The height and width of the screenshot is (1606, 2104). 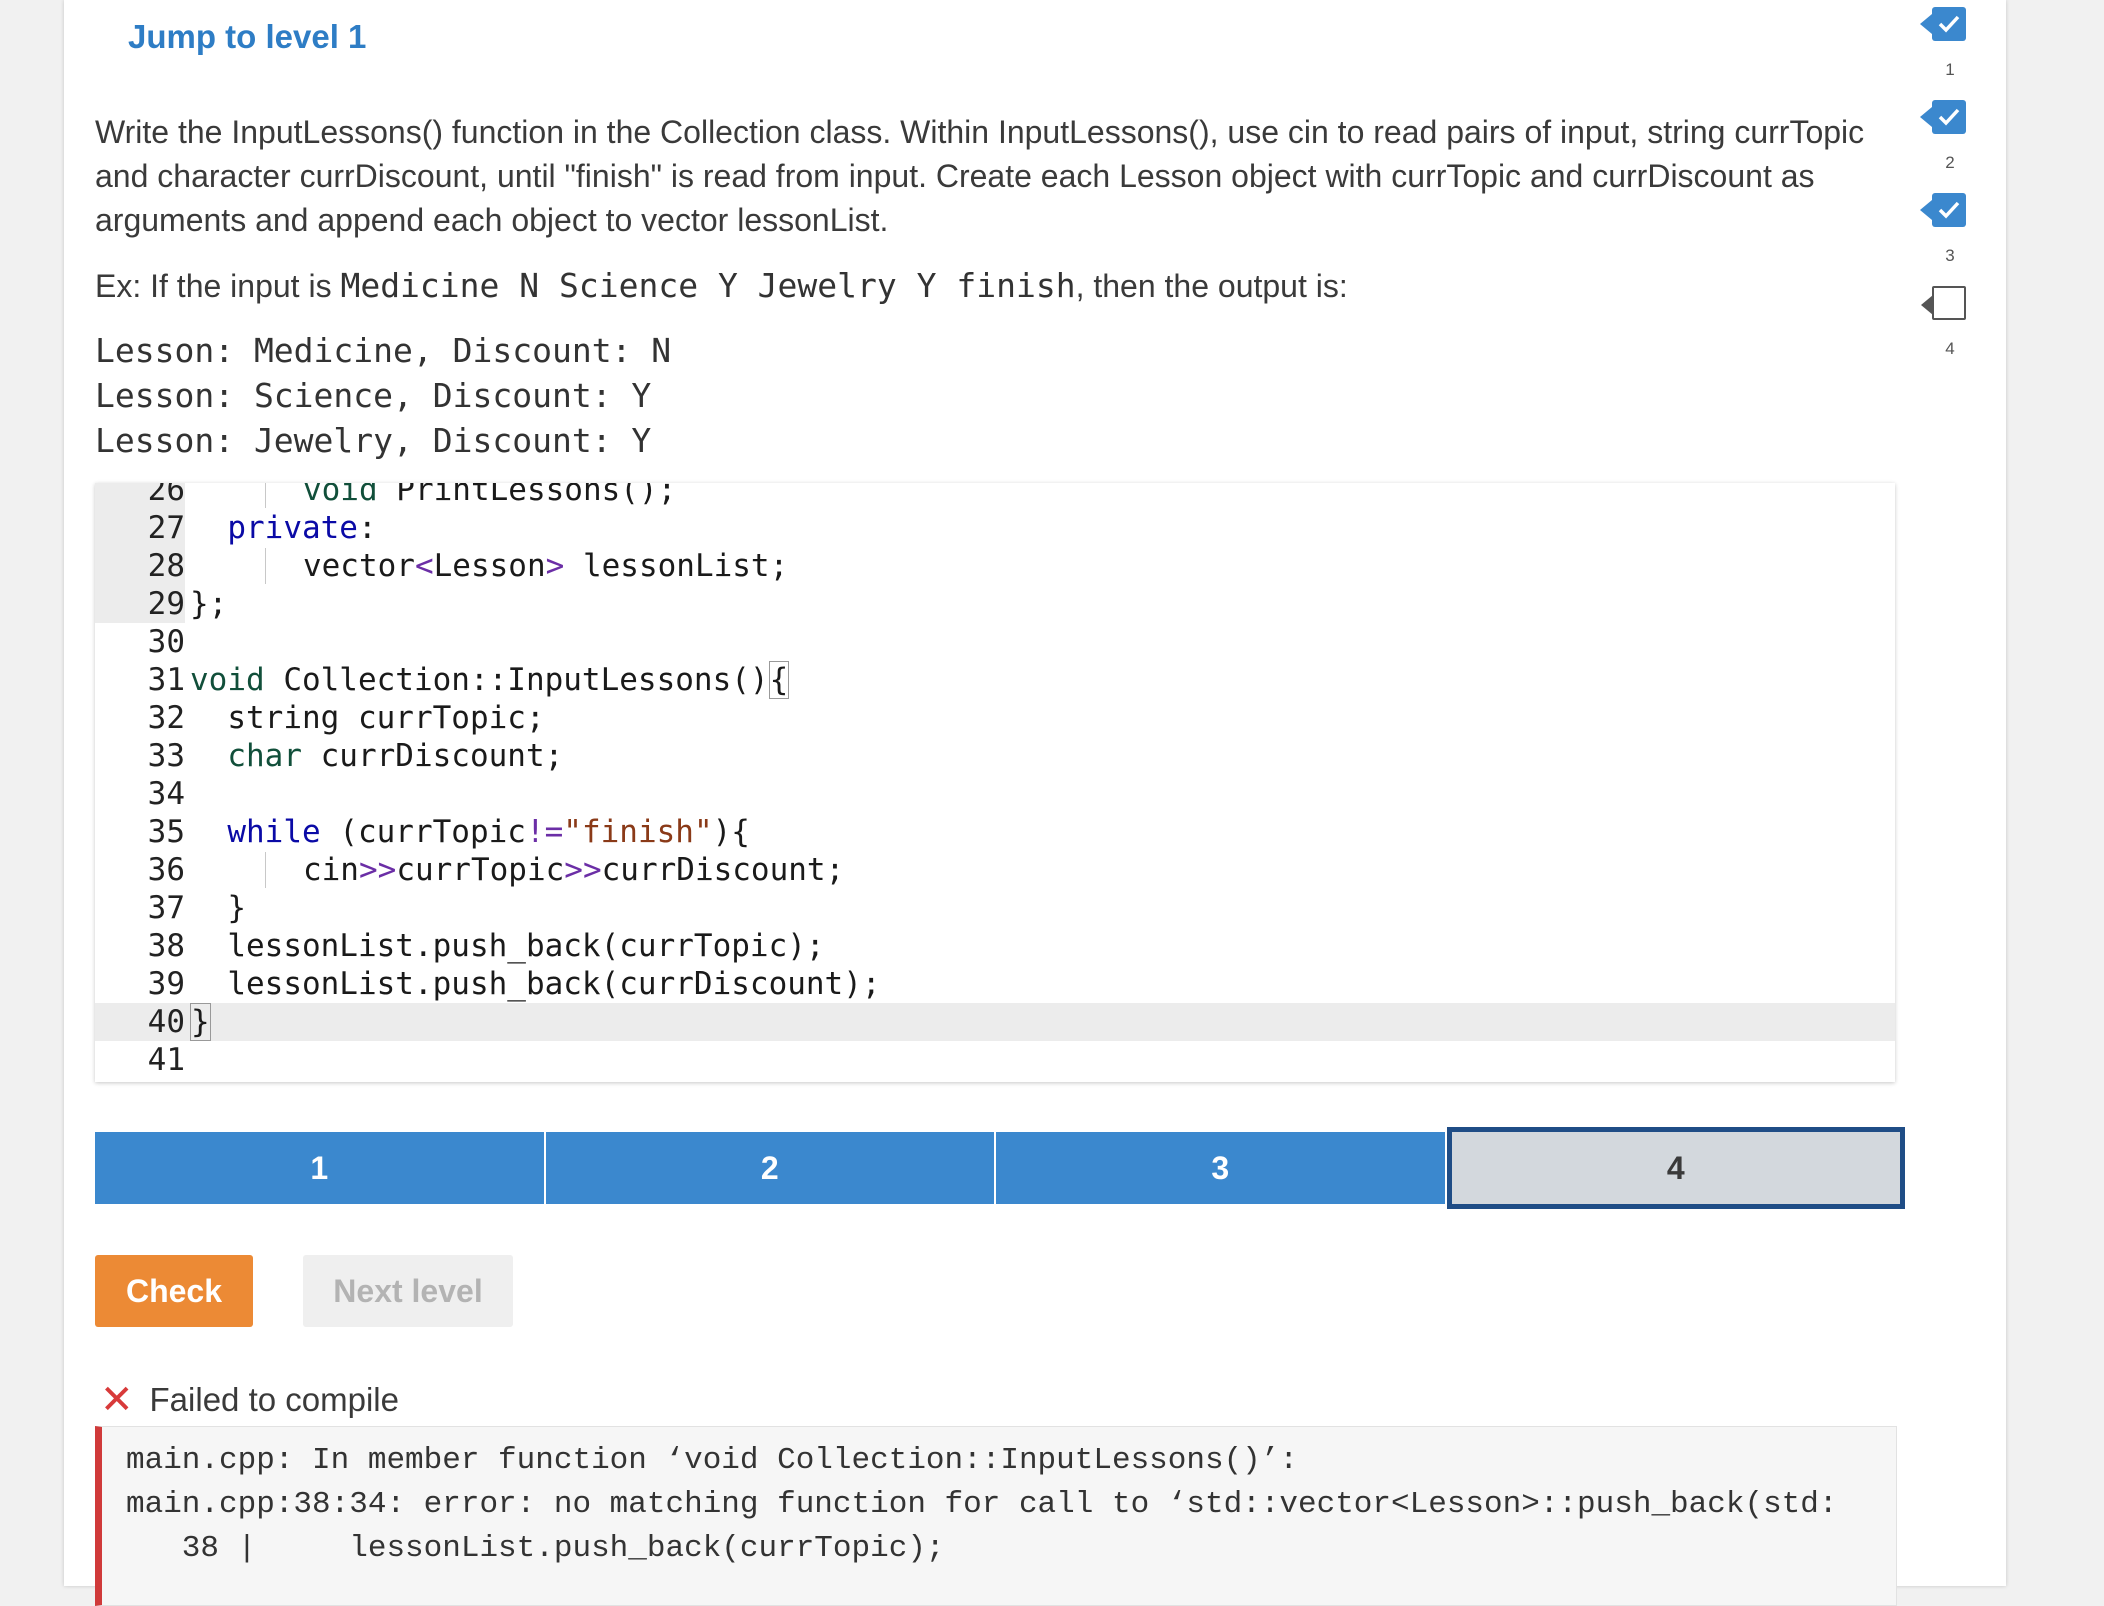 What do you see at coordinates (283, 528) in the screenshot?
I see `code-text: private:` at bounding box center [283, 528].